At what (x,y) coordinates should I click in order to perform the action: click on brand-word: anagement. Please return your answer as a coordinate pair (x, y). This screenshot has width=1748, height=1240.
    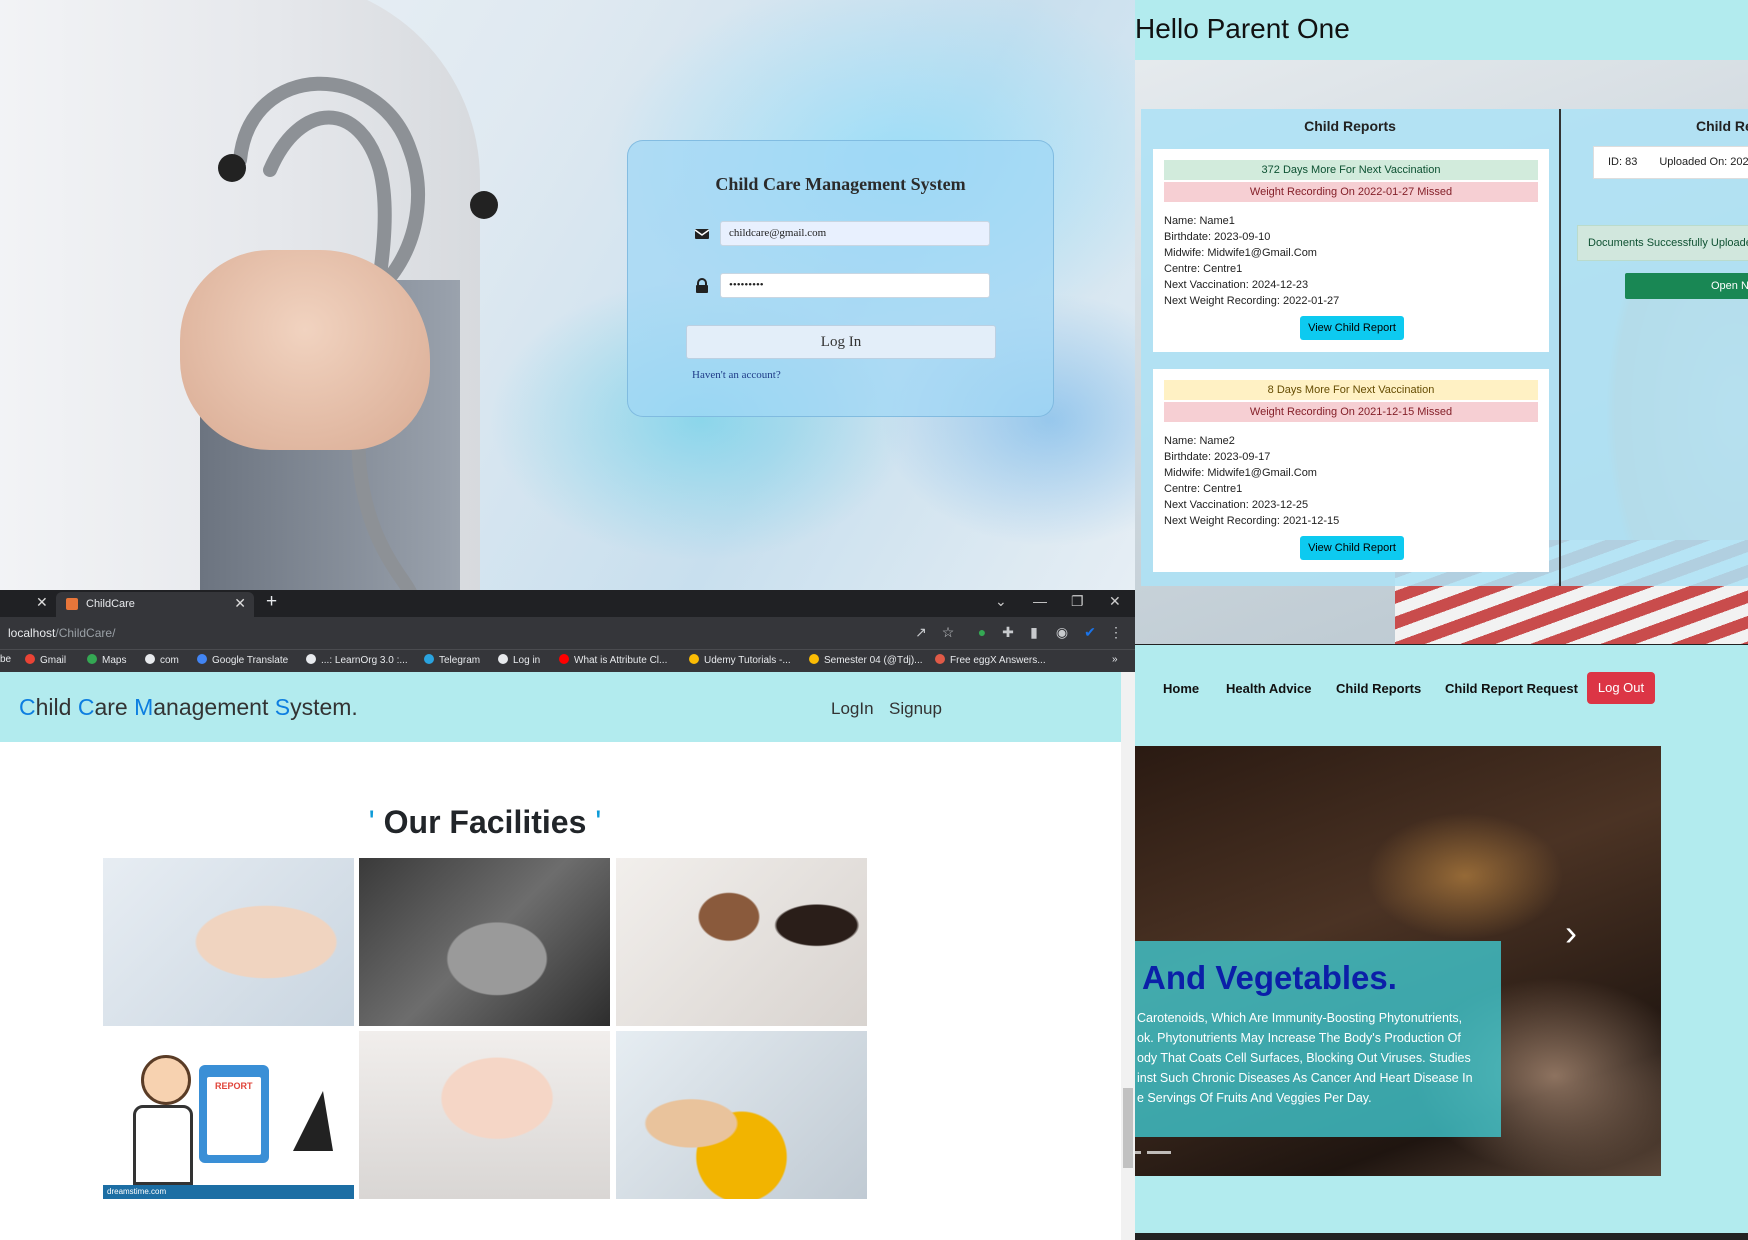
    Looking at the image, I should click on (214, 707).